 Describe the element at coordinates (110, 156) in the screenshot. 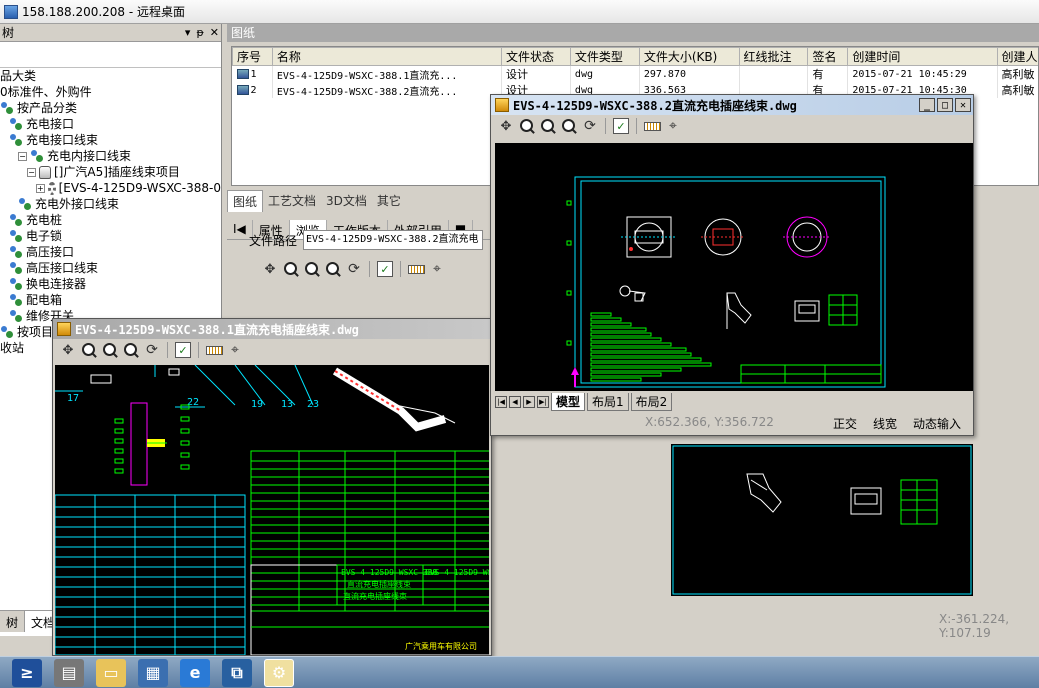

I see `tree-item: − 充电内接口线束` at that location.